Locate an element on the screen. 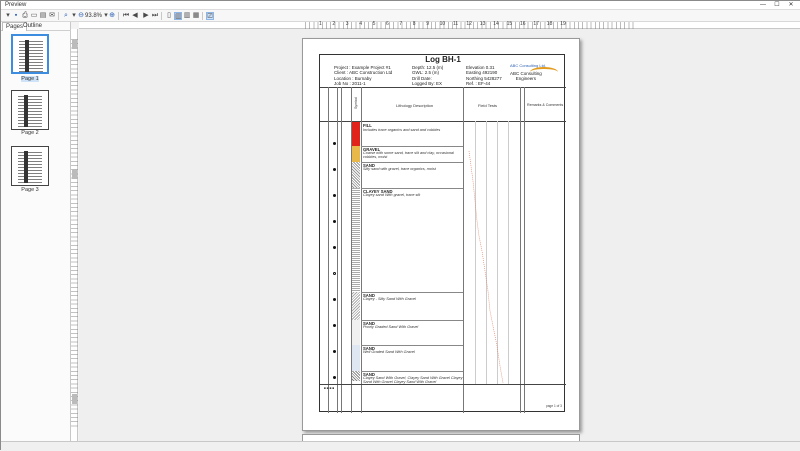 This screenshot has width=800, height=451. symbol-header: Symbol is located at coordinates (356, 103).